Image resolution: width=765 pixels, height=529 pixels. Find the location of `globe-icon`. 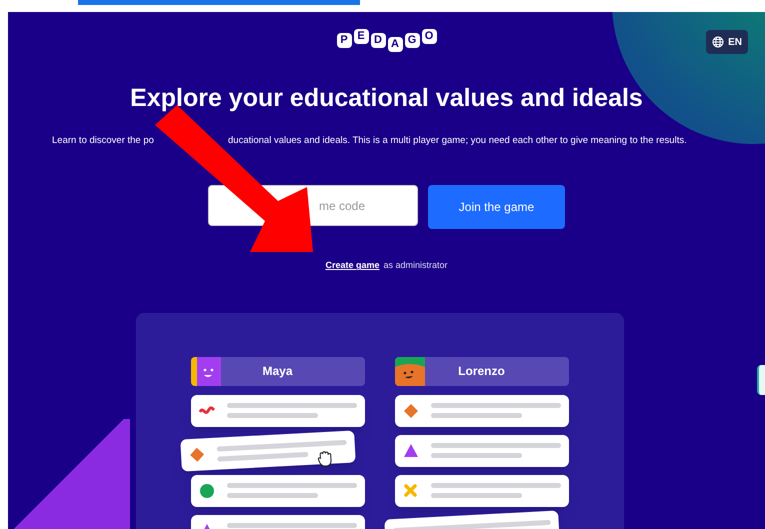

globe-icon is located at coordinates (718, 42).